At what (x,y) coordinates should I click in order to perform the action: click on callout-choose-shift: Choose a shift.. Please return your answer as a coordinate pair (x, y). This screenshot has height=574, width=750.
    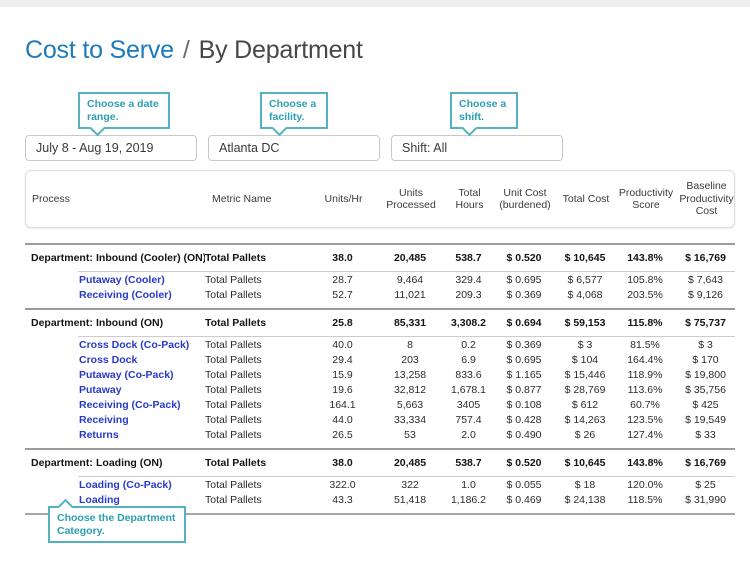
    Looking at the image, I should click on (484, 114).